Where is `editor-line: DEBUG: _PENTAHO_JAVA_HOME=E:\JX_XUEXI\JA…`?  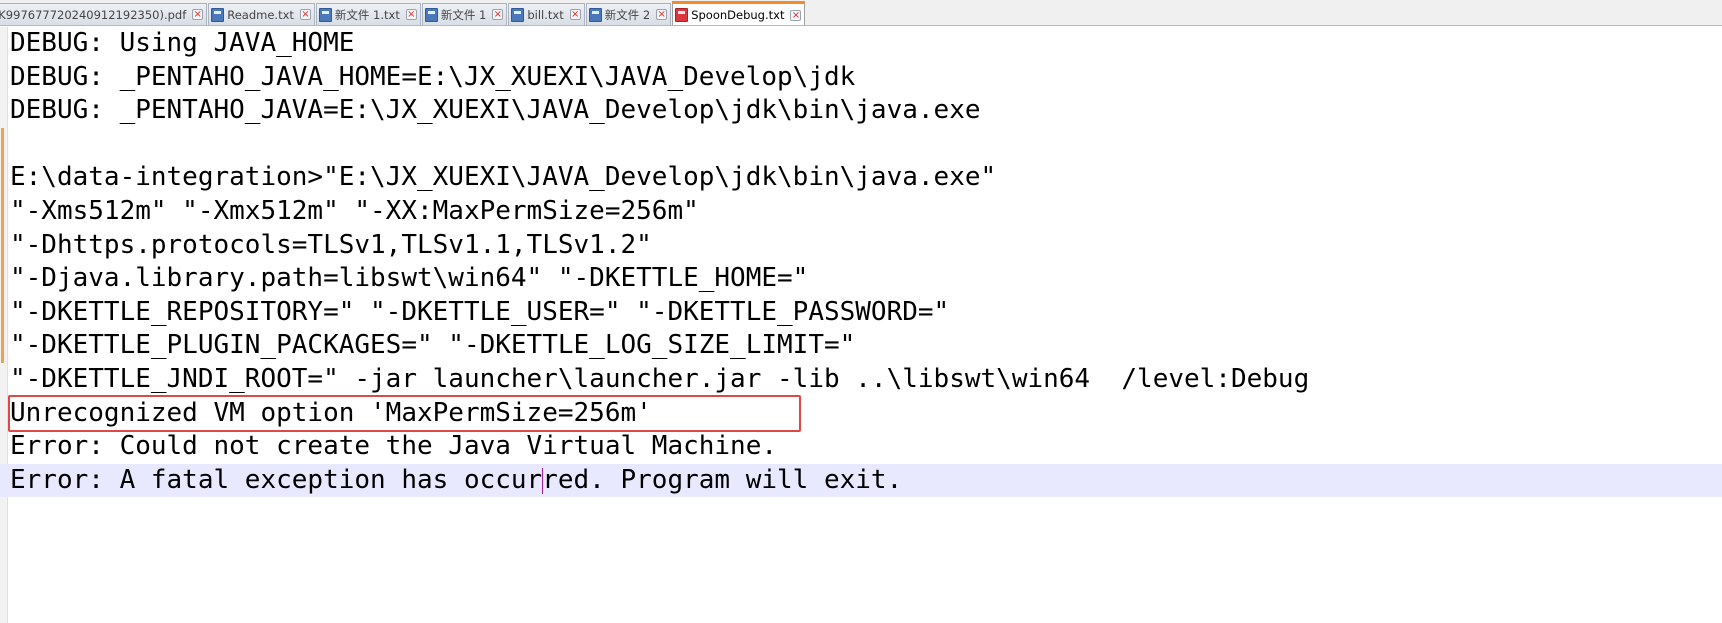 editor-line: DEBUG: _PENTAHO_JAVA_HOME=E:\JX_XUEXI\JA… is located at coordinates (861, 78).